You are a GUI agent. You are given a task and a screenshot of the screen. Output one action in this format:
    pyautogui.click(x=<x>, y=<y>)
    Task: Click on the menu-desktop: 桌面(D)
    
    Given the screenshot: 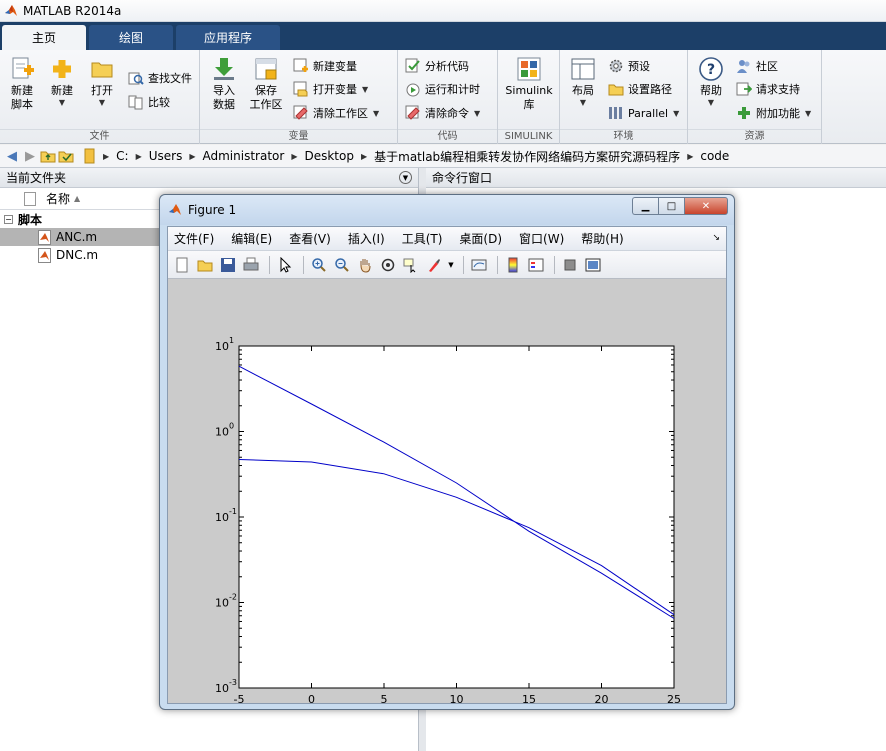 What is the action you would take?
    pyautogui.click(x=480, y=238)
    